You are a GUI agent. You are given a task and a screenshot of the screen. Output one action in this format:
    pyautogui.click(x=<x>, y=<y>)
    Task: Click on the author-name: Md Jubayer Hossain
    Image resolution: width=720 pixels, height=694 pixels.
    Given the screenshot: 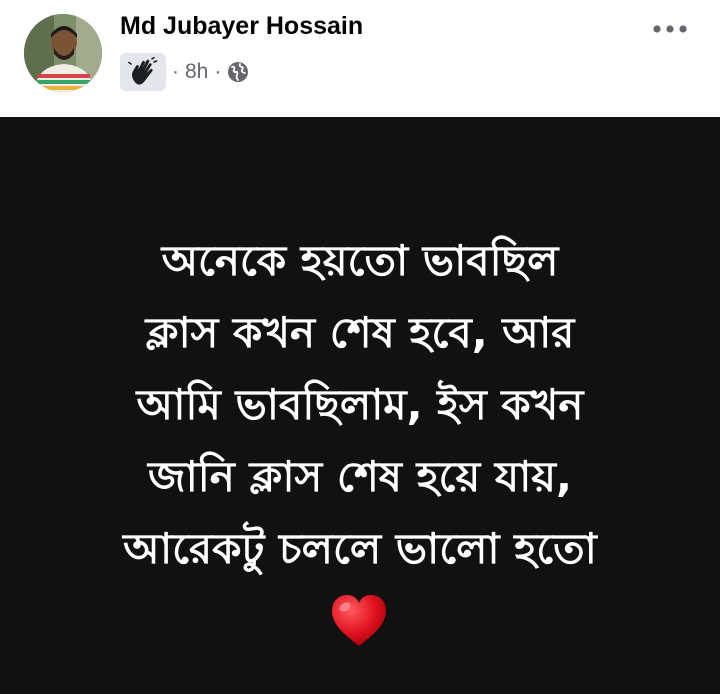 What is the action you would take?
    pyautogui.click(x=241, y=26)
    